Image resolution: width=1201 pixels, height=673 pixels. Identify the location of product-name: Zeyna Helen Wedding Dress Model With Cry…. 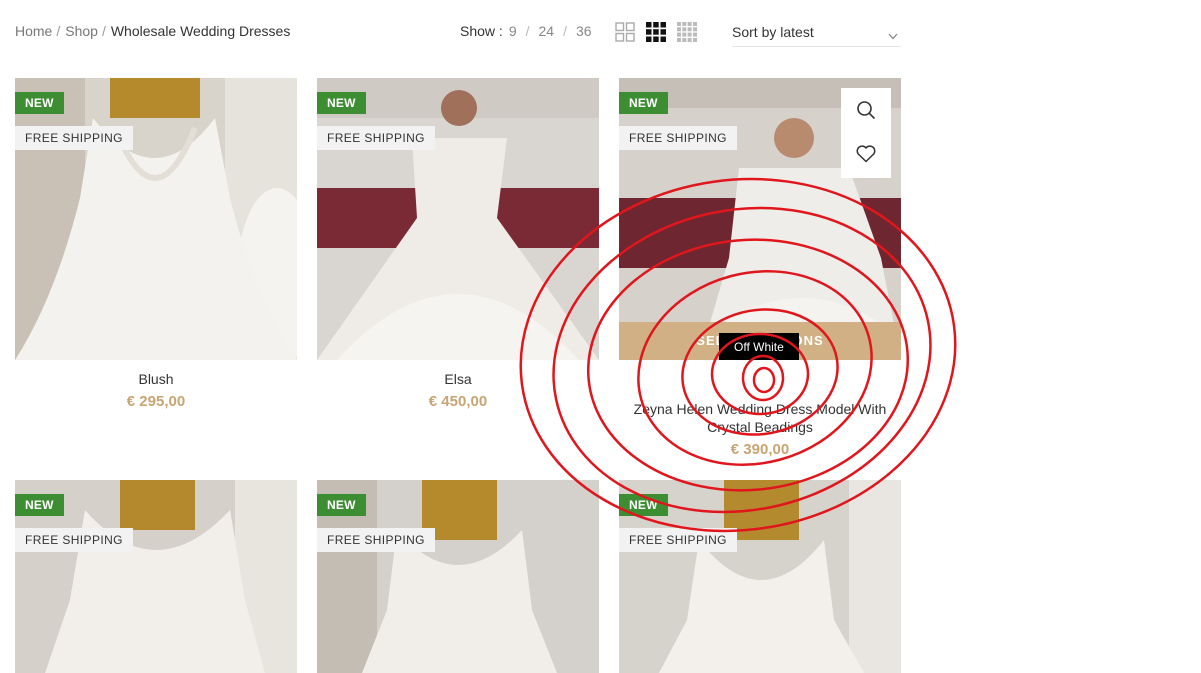
(760, 418).